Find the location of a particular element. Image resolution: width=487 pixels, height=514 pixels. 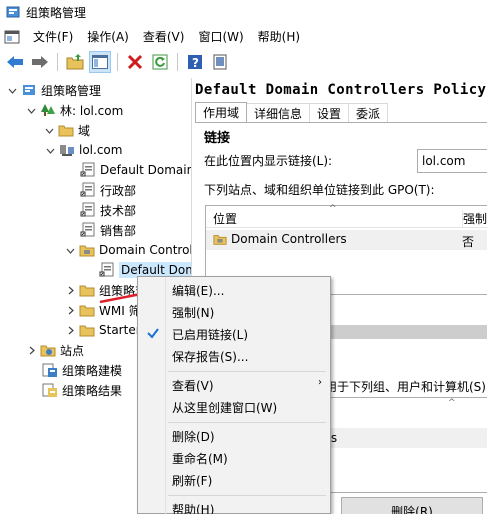

row-enforced: 否 is located at coordinates (468, 242).